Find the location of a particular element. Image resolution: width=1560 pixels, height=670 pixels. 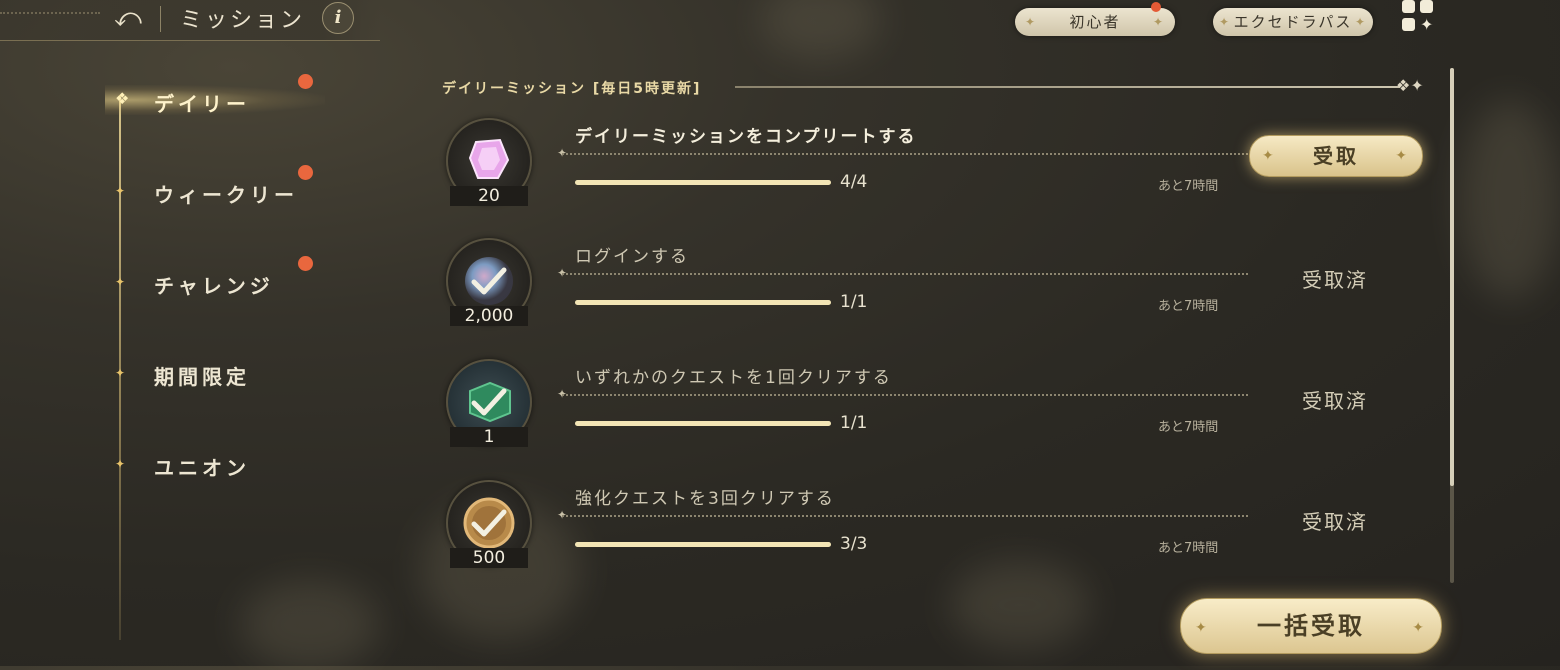

reward-count: 20 is located at coordinates (489, 196).